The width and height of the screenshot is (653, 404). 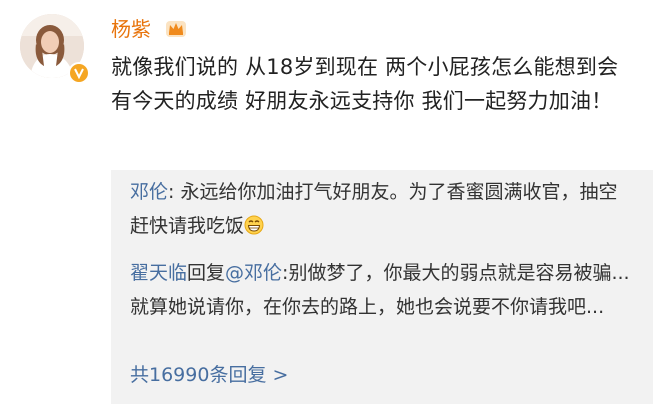 What do you see at coordinates (176, 28) in the screenshot?
I see `crown-icon` at bounding box center [176, 28].